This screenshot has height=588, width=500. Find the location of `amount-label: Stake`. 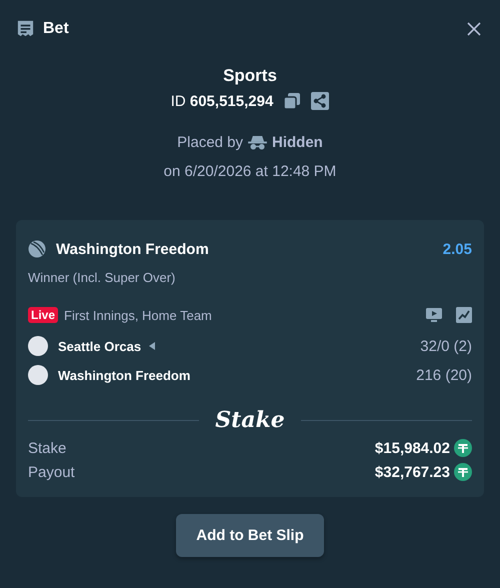

amount-label: Stake is located at coordinates (47, 448).